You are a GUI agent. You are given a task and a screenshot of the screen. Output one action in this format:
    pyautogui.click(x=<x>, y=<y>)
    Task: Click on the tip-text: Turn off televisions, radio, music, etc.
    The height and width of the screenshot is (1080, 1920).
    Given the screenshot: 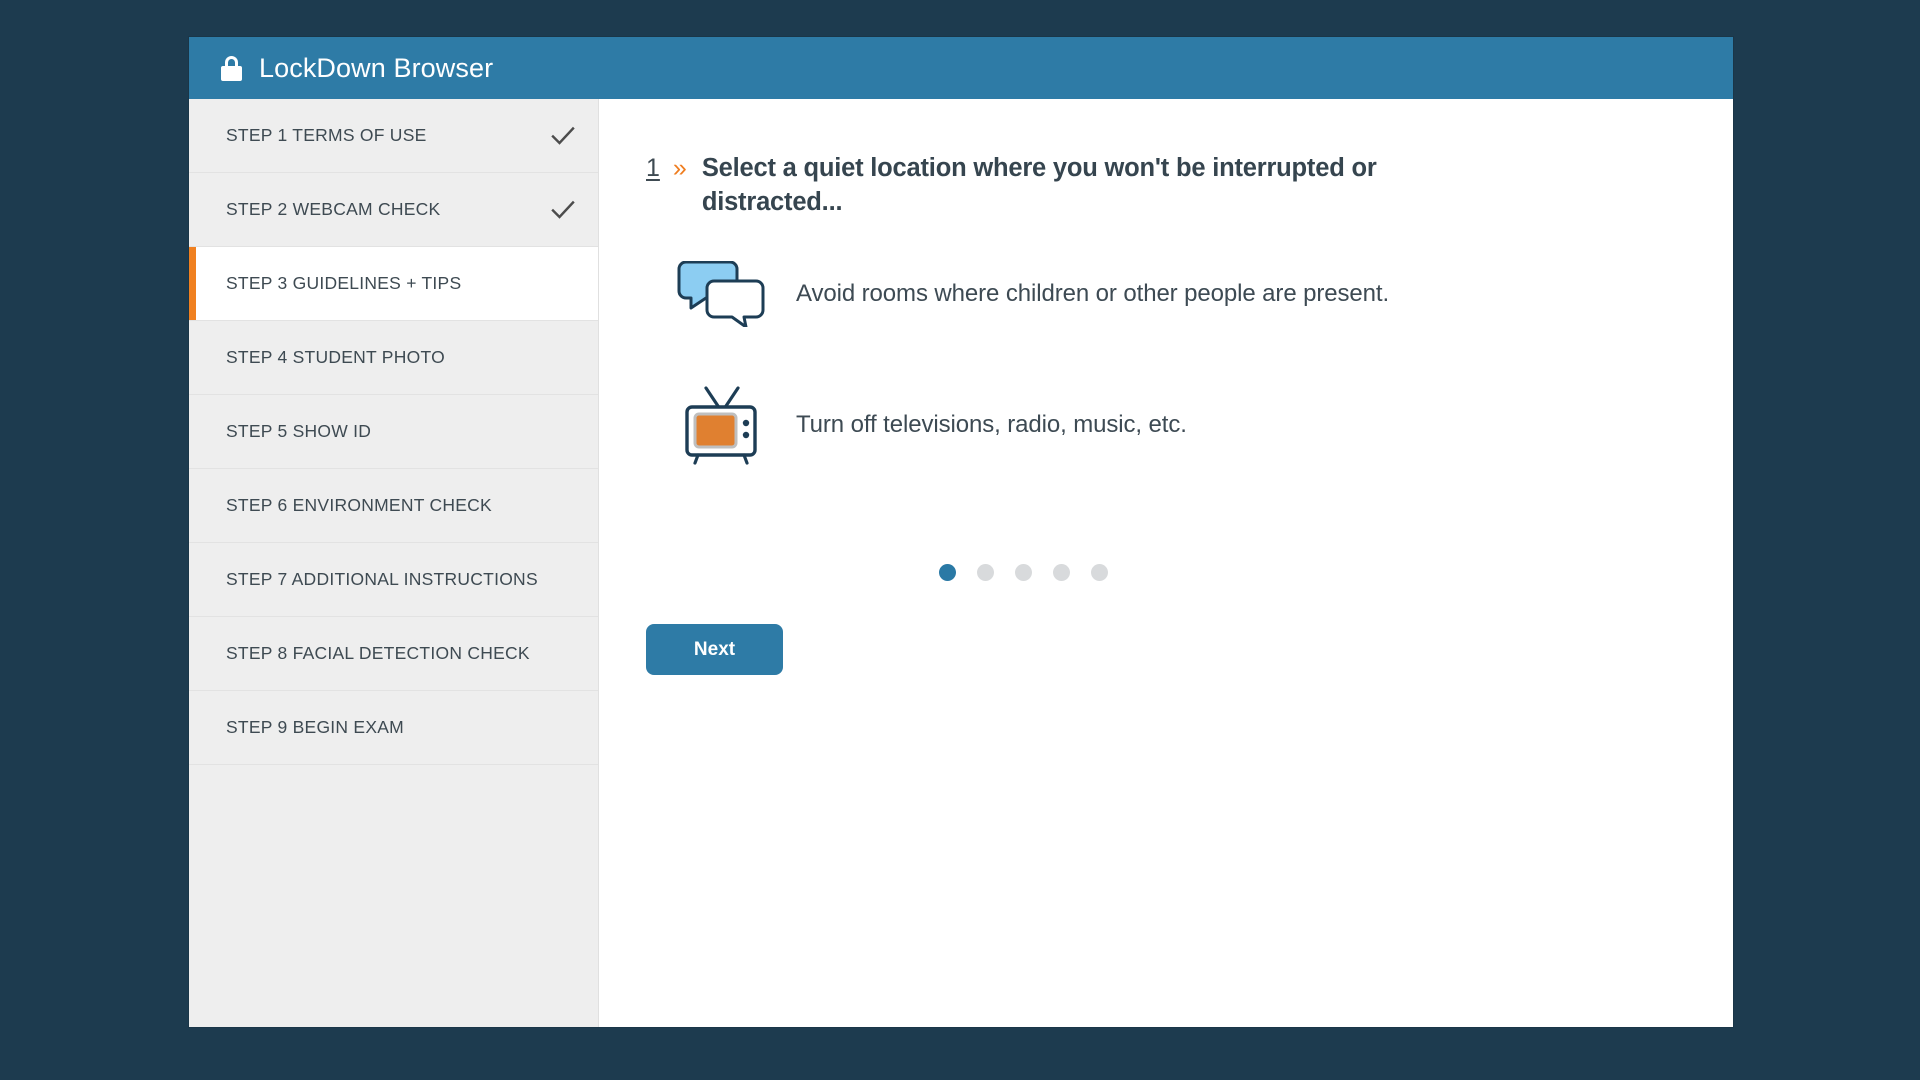 What is the action you would take?
    pyautogui.click(x=991, y=424)
    